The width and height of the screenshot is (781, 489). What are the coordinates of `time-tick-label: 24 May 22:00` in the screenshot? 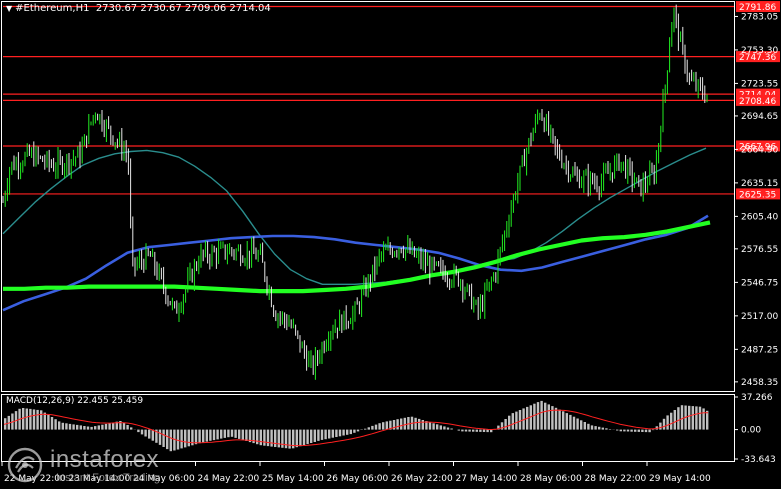 It's located at (229, 479).